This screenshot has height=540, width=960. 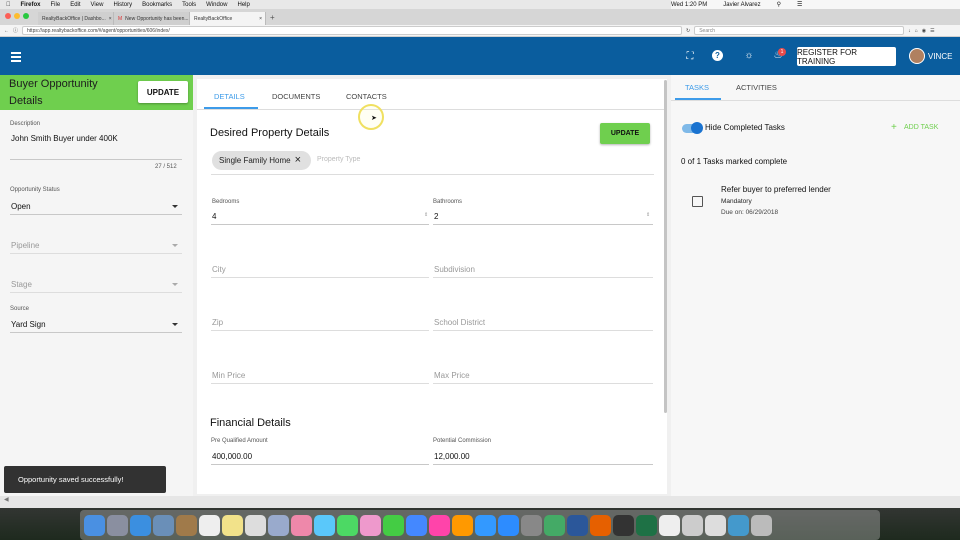 What do you see at coordinates (756, 87) in the screenshot?
I see `tab-activities: ACTIVITIES` at bounding box center [756, 87].